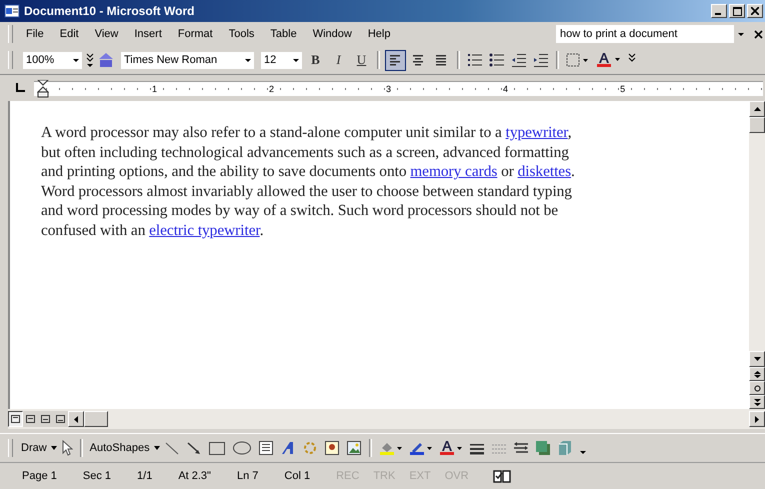 The image size is (765, 489). Describe the element at coordinates (389, 89) in the screenshot. I see `ruler-number: 3` at that location.